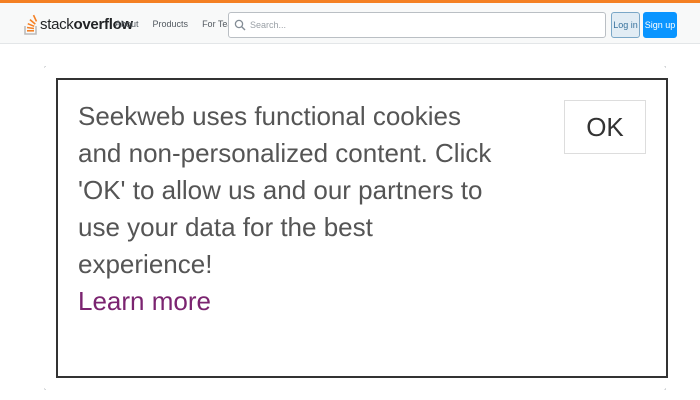 This screenshot has height=400, width=700. What do you see at coordinates (665, 70) in the screenshot?
I see `overlay-corner-mark: ˺` at bounding box center [665, 70].